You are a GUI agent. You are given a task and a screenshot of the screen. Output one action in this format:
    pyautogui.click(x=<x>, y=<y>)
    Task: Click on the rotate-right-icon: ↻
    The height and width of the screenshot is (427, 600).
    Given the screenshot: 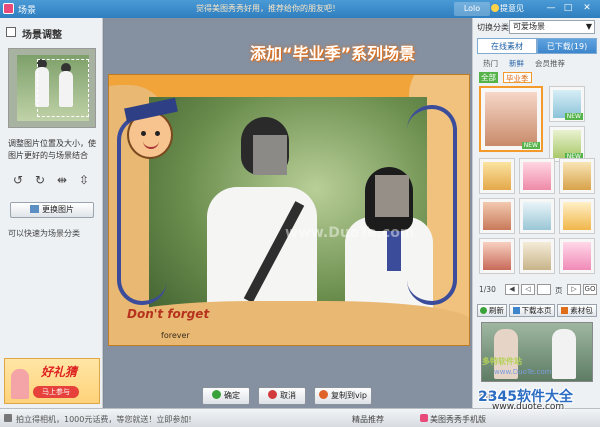 What is the action you would take?
    pyautogui.click(x=40, y=180)
    